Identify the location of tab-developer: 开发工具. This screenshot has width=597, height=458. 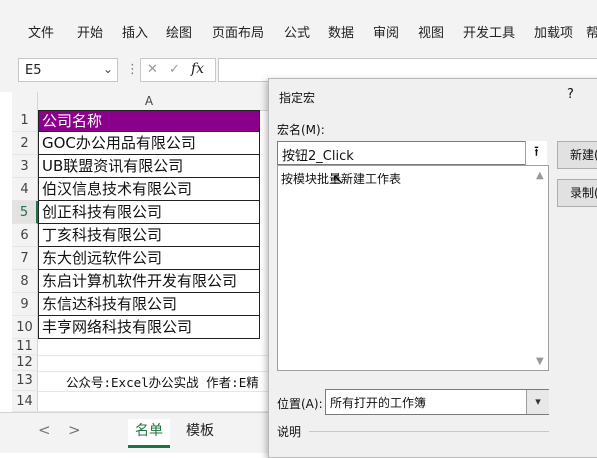
(489, 31).